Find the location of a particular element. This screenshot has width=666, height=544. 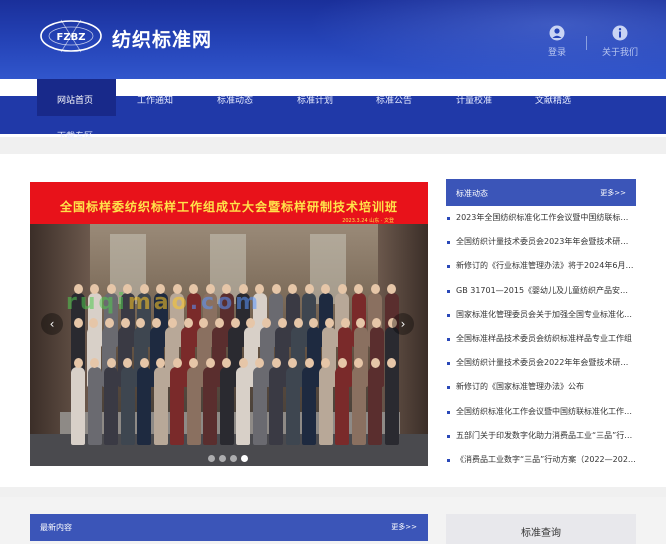

banner-date: 2023.3.24 山东 · 文登 is located at coordinates (368, 221).